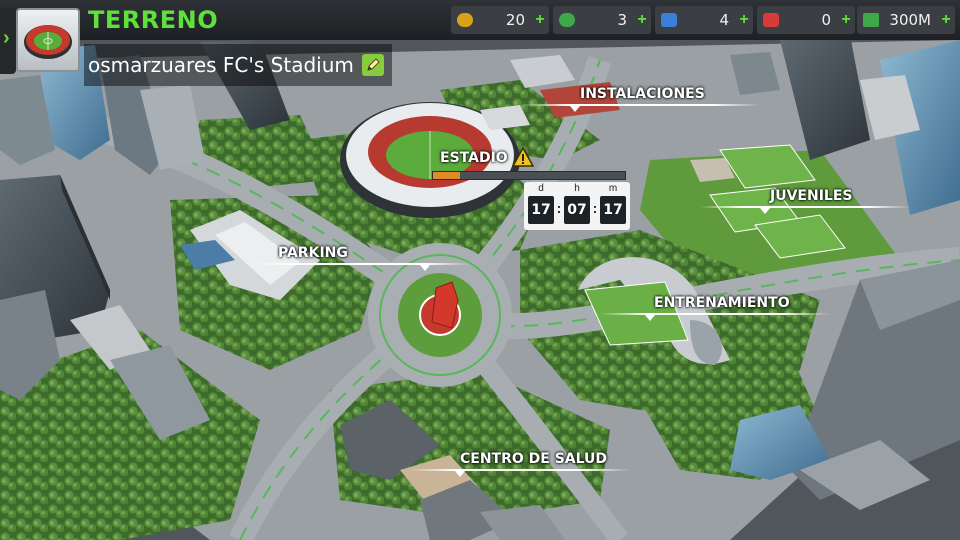  What do you see at coordinates (642, 20) in the screenshot?
I see `add-training-tokens-button: +` at bounding box center [642, 20].